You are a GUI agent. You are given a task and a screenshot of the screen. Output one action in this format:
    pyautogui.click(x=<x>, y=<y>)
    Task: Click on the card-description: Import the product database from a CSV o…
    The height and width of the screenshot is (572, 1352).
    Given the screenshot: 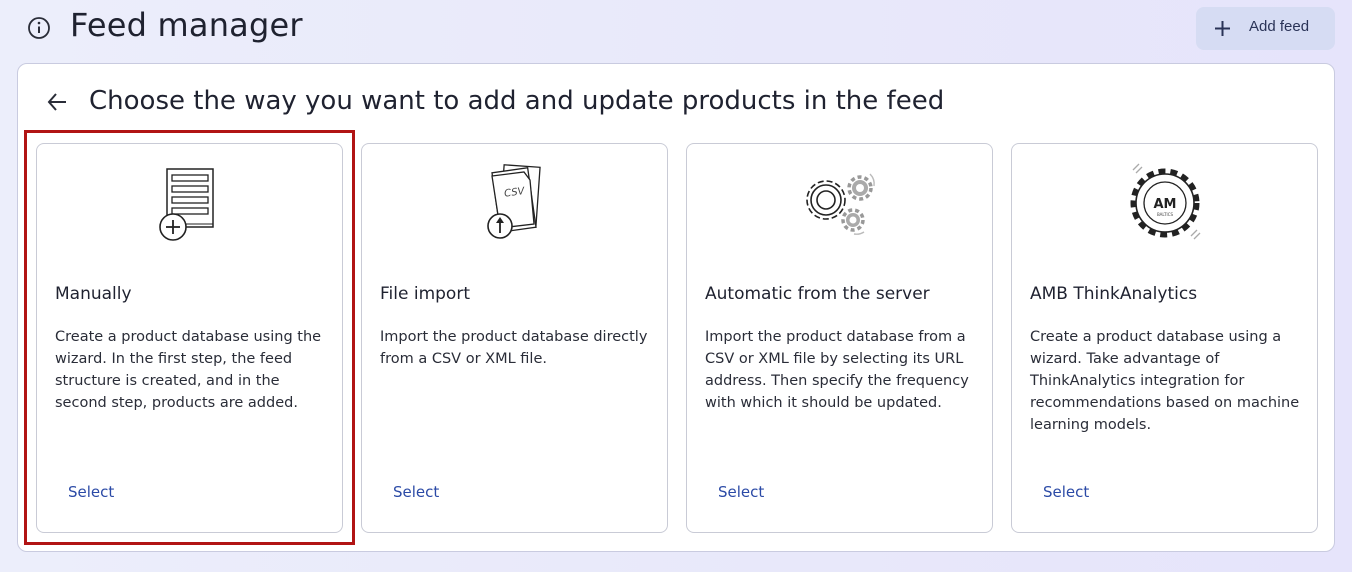 What is the action you would take?
    pyautogui.click(x=837, y=370)
    